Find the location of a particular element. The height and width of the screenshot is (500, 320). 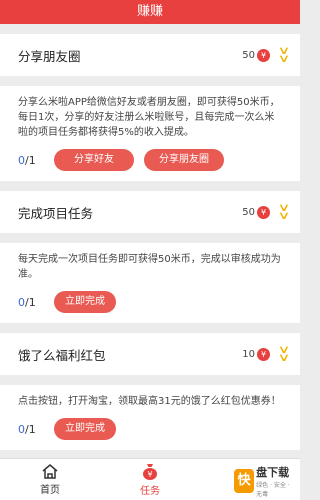

tab-tasks: ¥ 任务 is located at coordinates (150, 479).